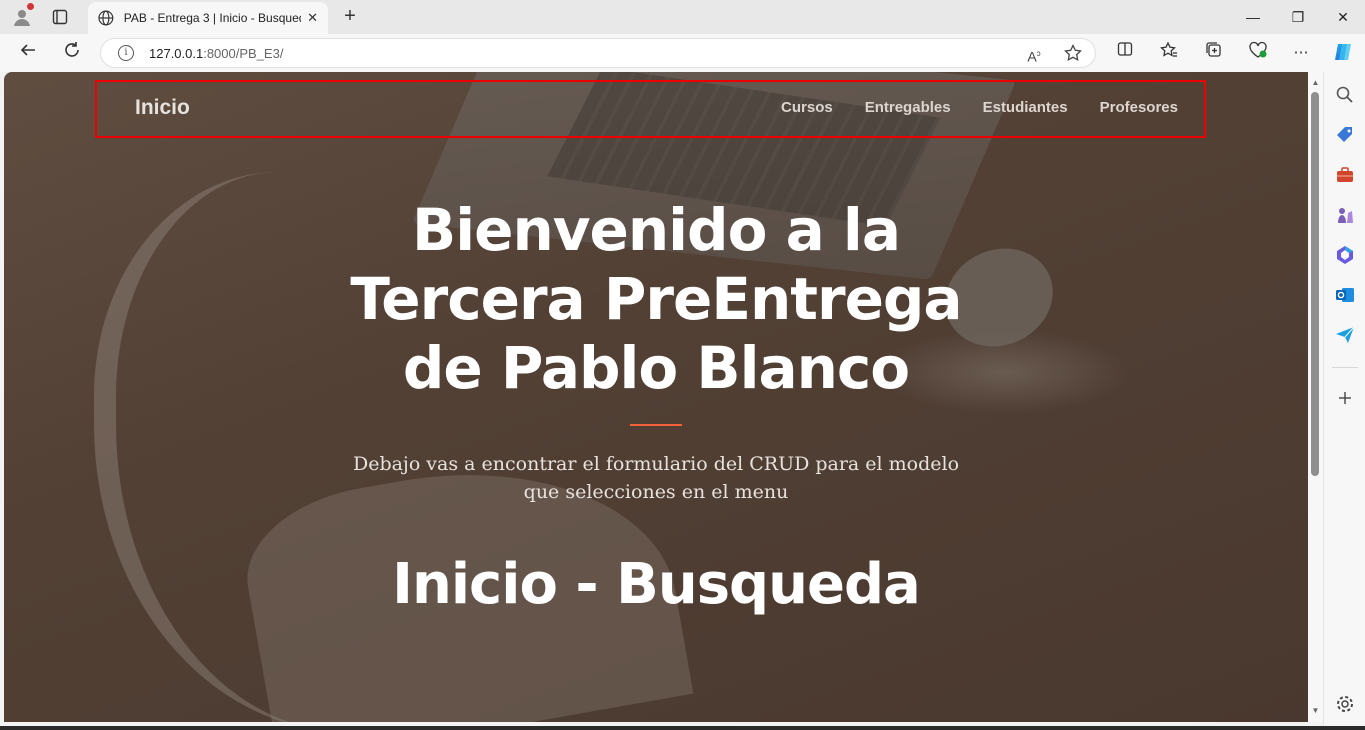  I want to click on brand-link: Inicio, so click(162, 108).